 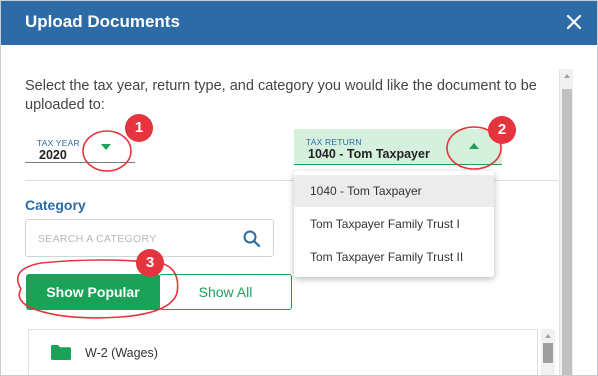 I want to click on category-list-scroll-thumb, so click(x=548, y=353).